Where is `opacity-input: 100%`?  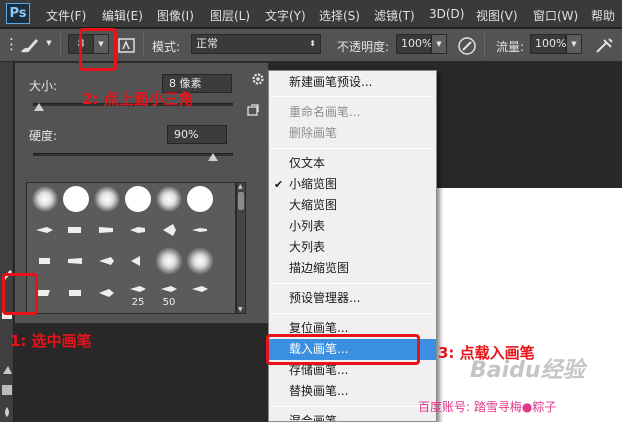
opacity-input: 100% is located at coordinates (414, 44).